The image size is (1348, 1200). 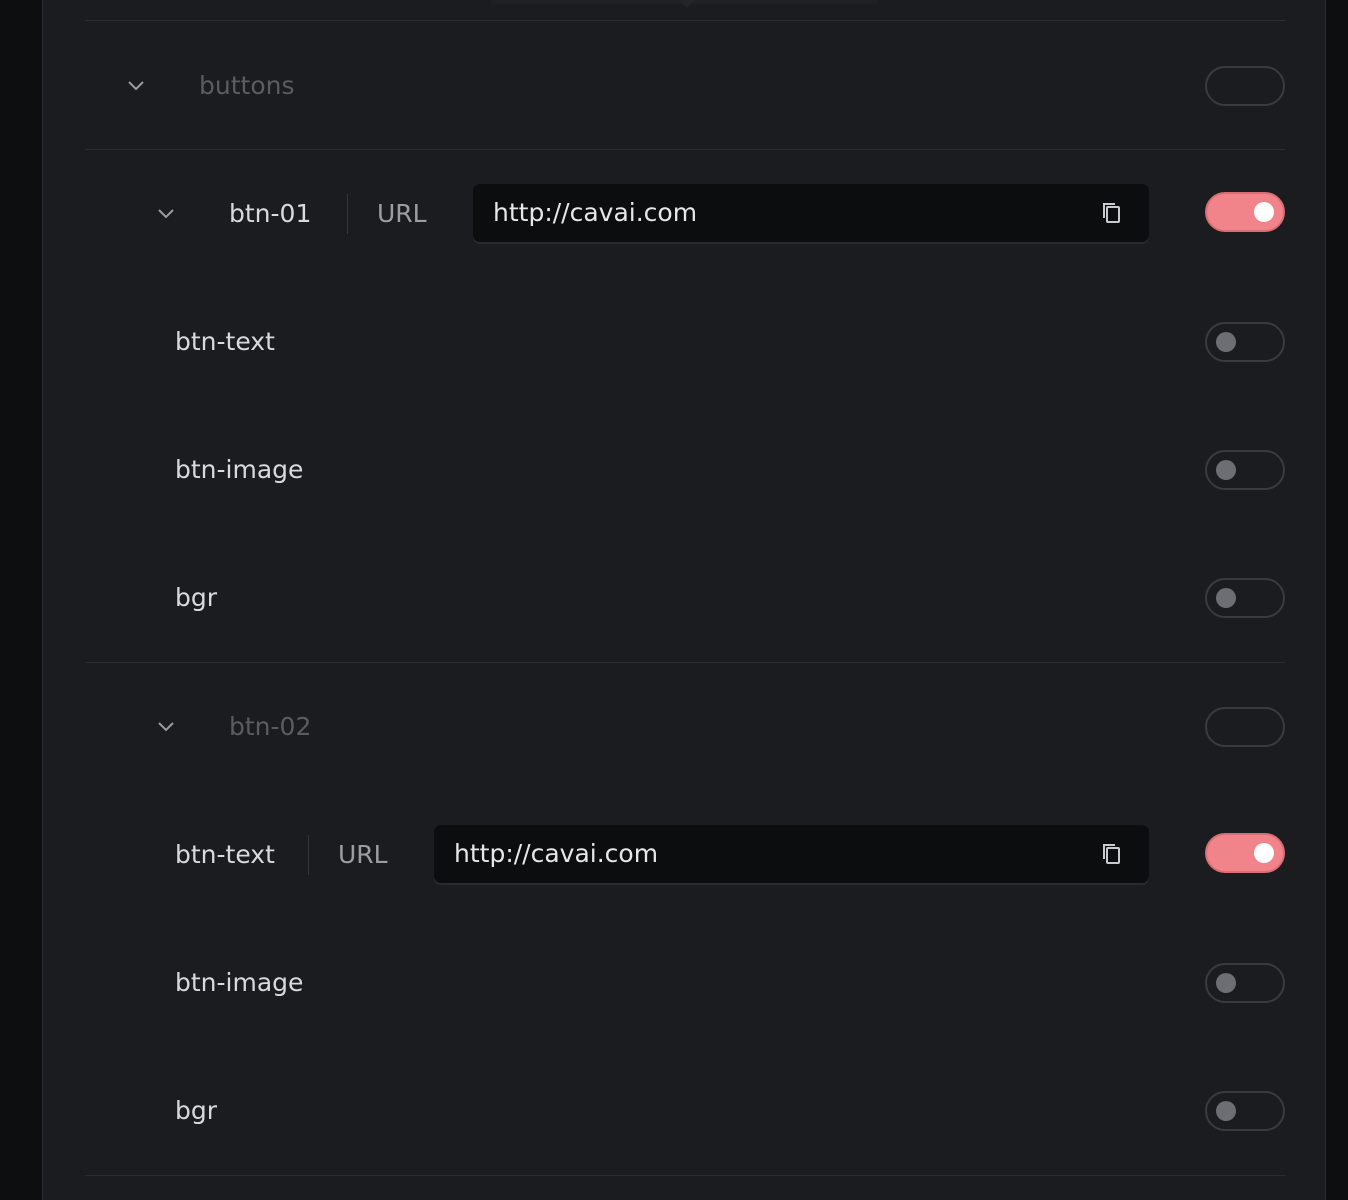 I want to click on item-row: btn-text, so click(x=684, y=342).